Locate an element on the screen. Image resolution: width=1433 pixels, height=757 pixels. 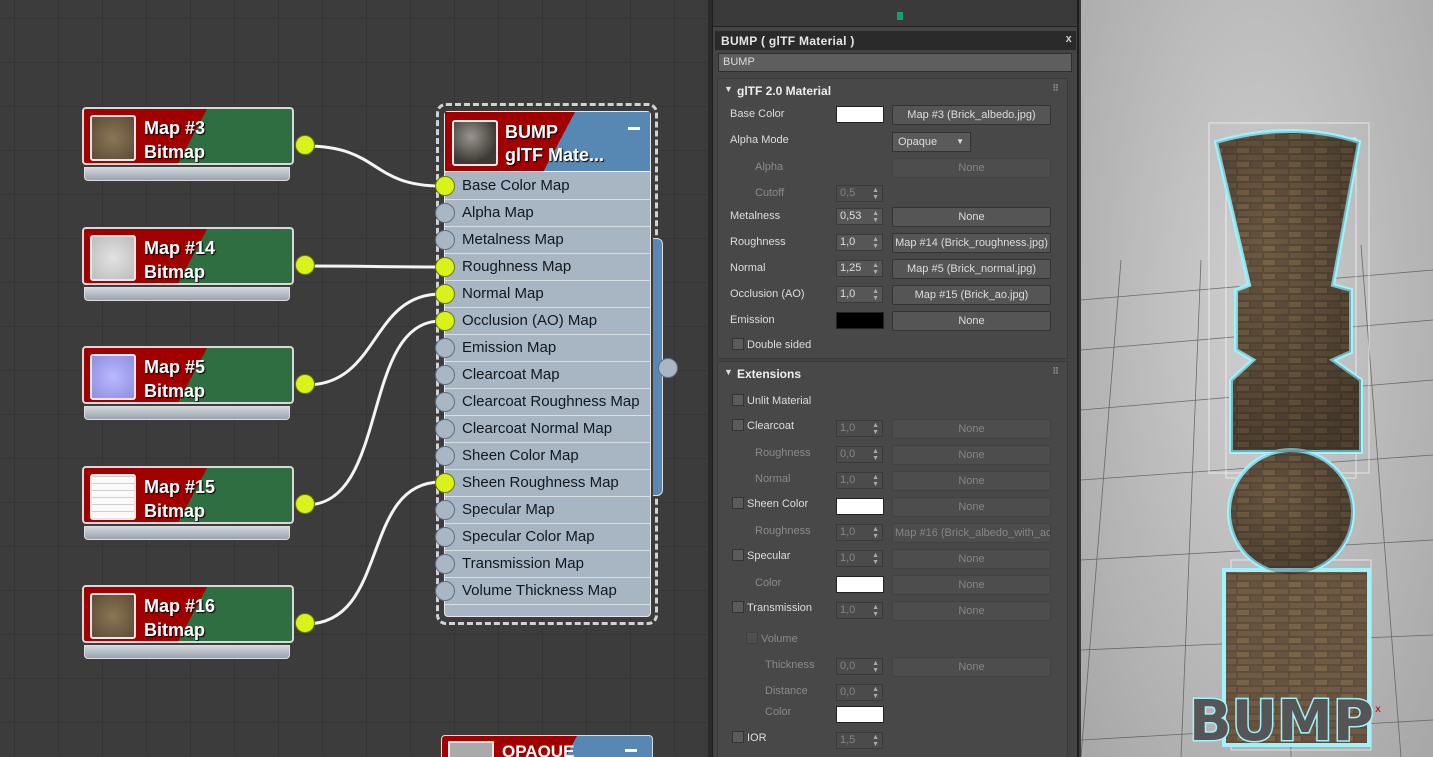
clearcoat-normal-spinner: 1,0 ▲ ▼ is located at coordinates (859, 480).